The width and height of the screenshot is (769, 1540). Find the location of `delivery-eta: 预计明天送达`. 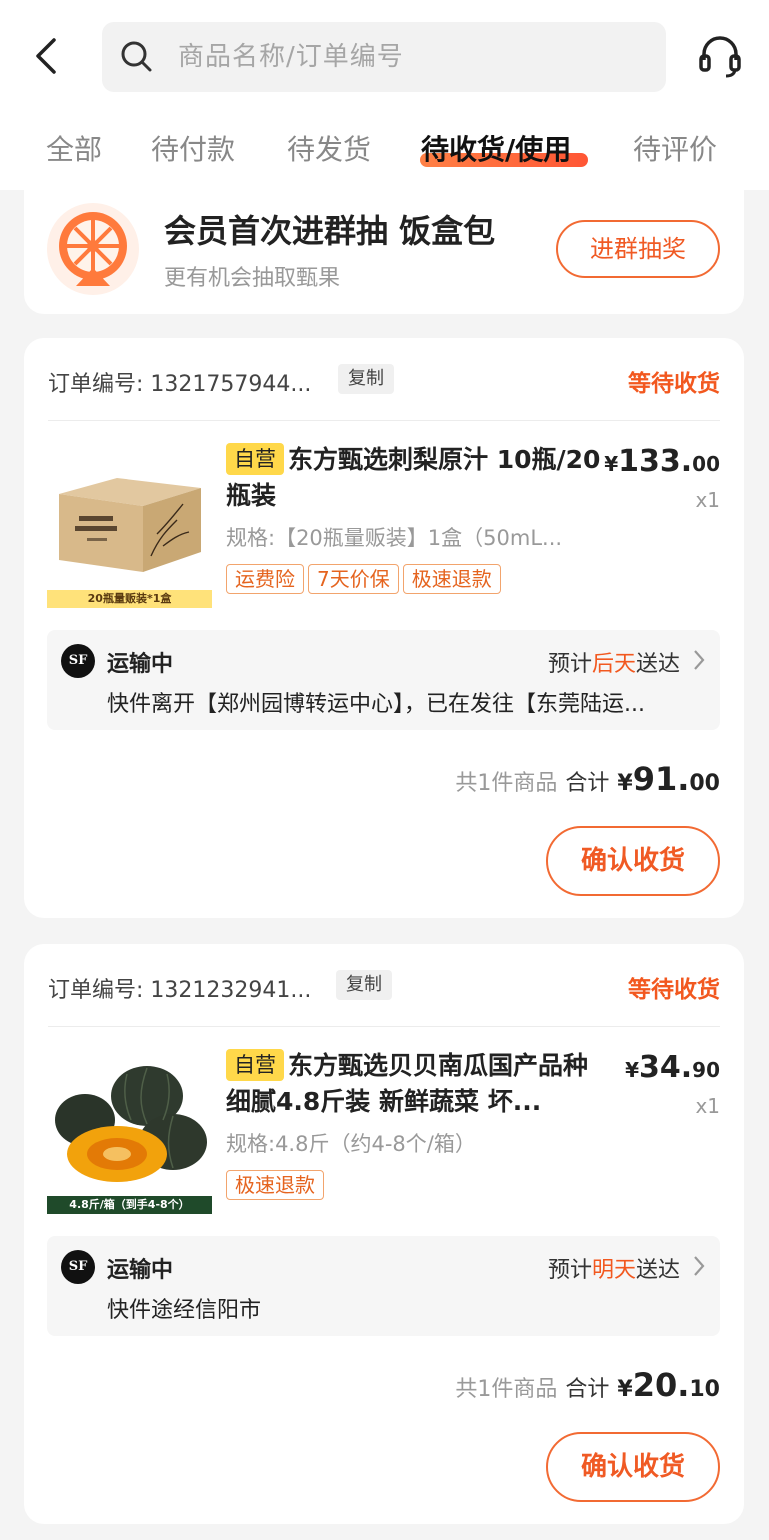

delivery-eta: 预计明天送达 is located at coordinates (614, 1268).